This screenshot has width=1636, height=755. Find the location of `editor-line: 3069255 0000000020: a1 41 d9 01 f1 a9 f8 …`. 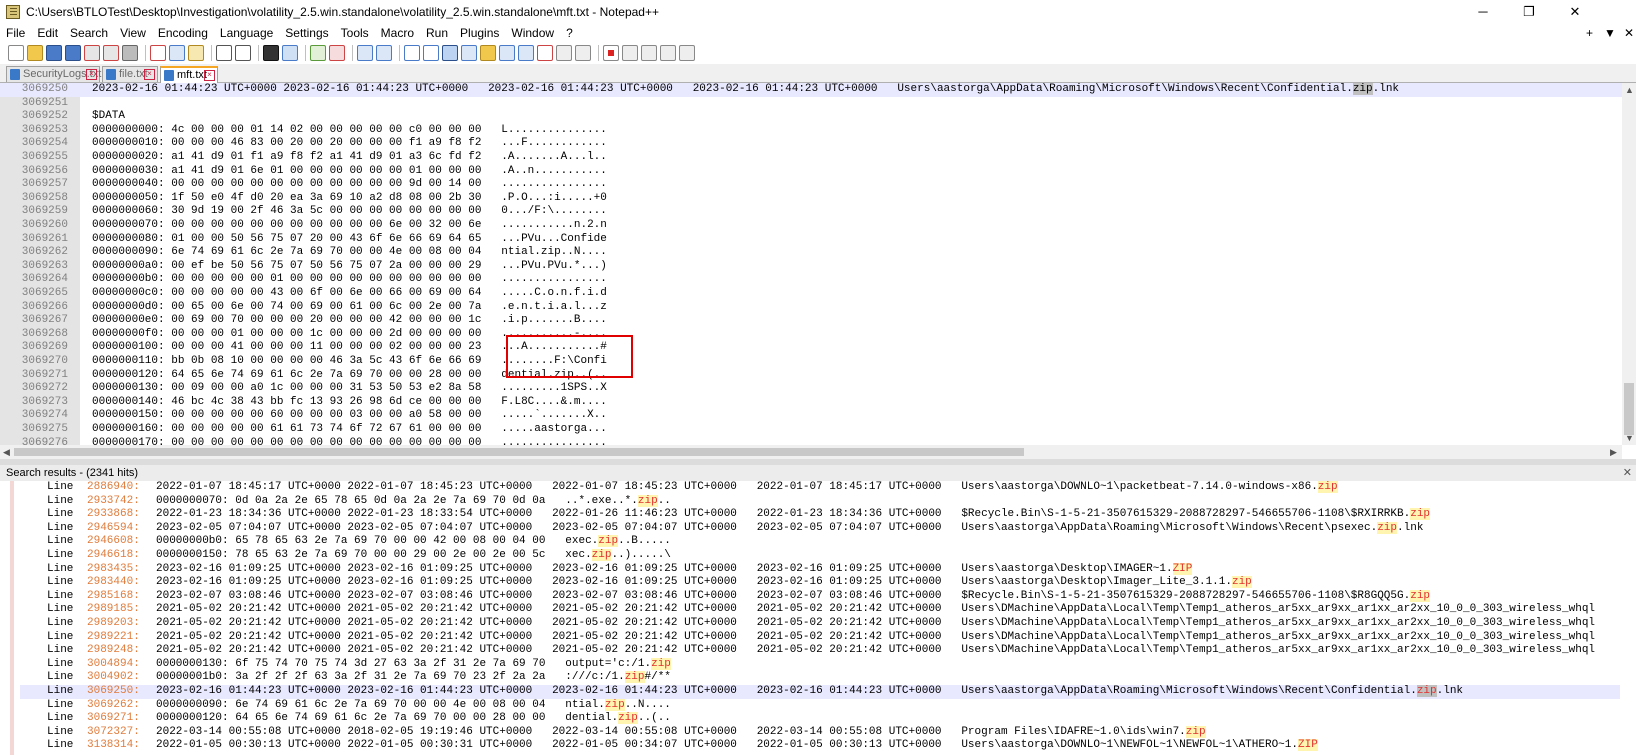

editor-line: 3069255 0000000020: a1 41 d9 01 f1 a9 f8 … is located at coordinates (811, 158).